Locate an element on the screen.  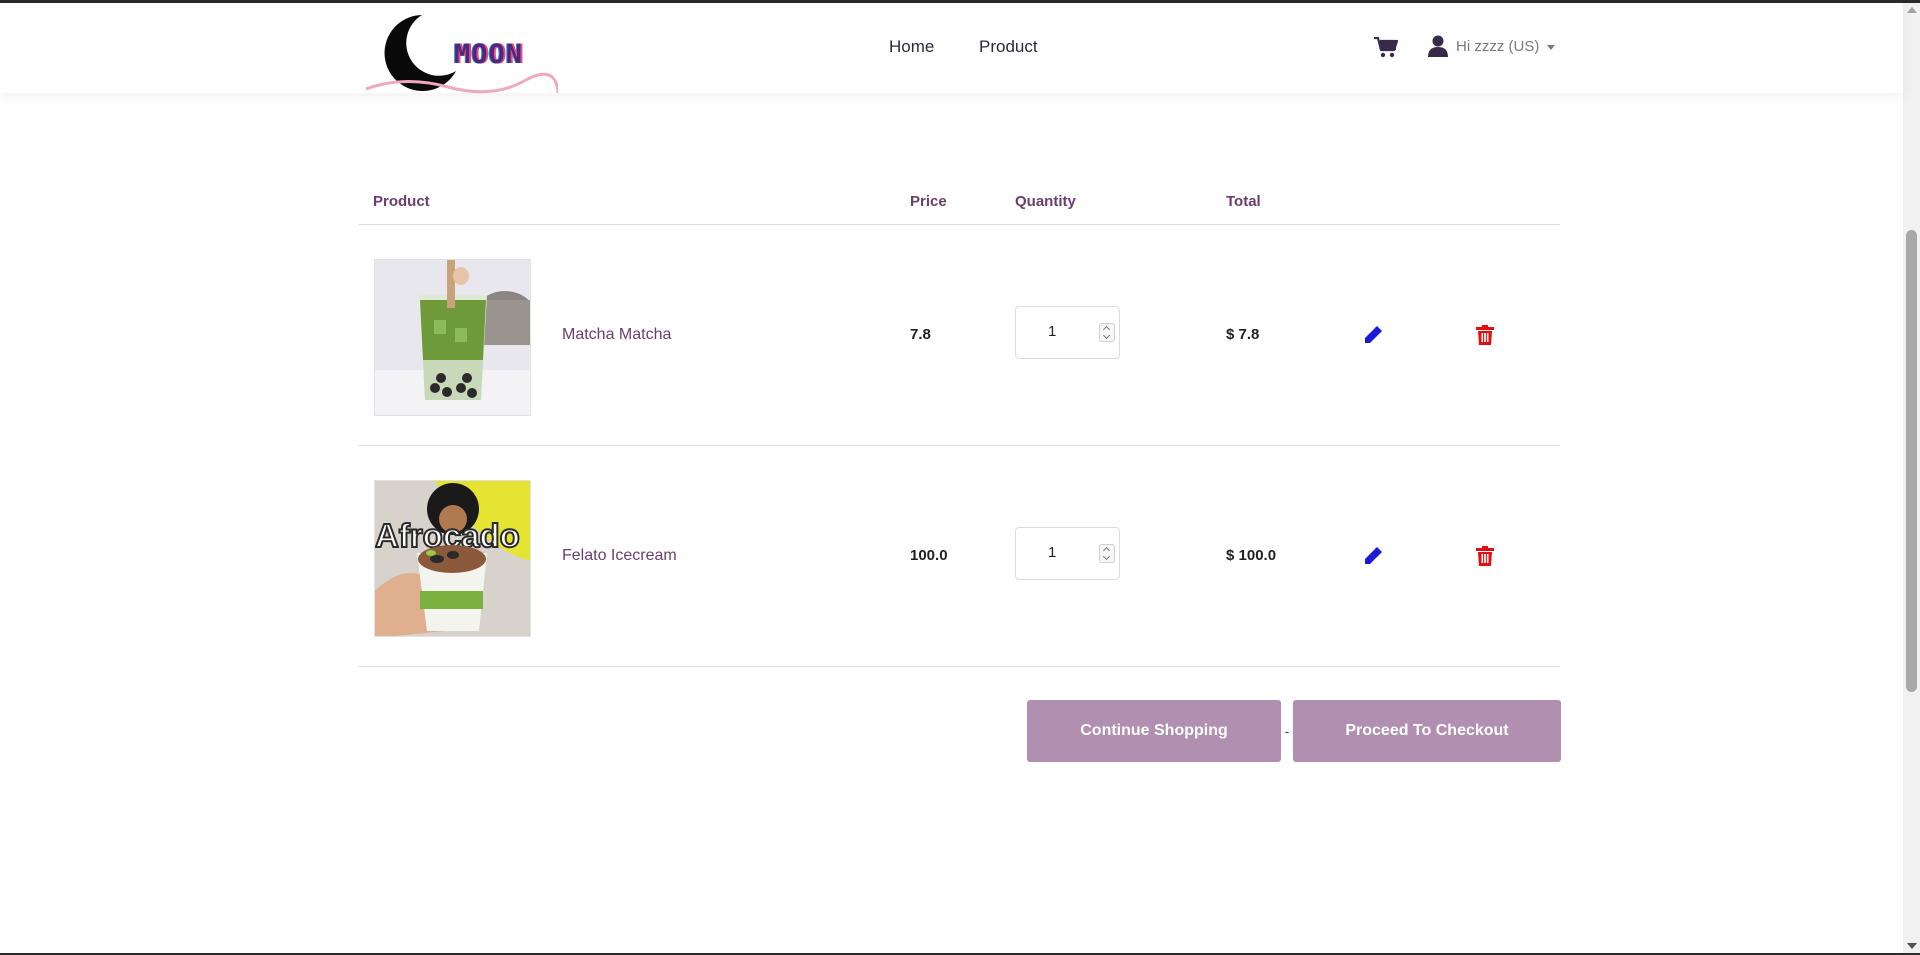
nav-home-link: Home is located at coordinates (911, 47).